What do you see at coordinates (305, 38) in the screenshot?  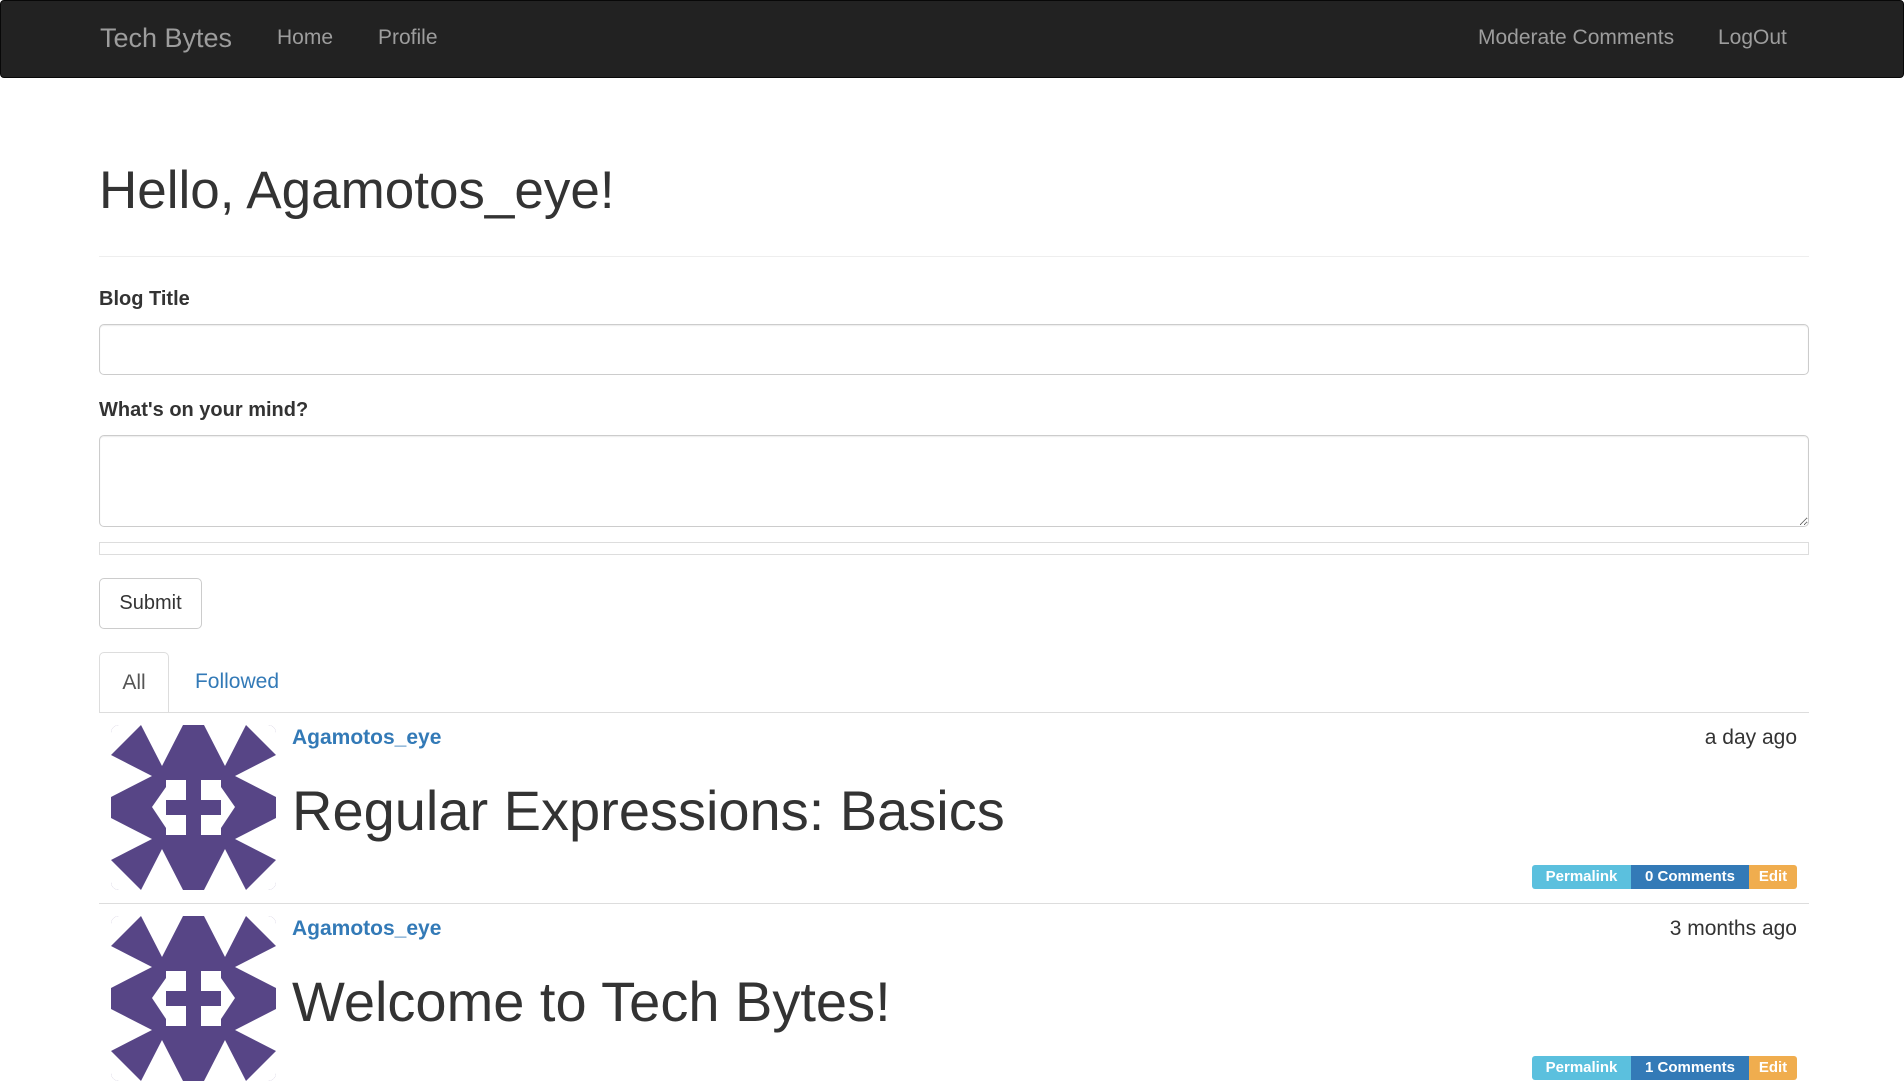 I see `nav-link-home: Home` at bounding box center [305, 38].